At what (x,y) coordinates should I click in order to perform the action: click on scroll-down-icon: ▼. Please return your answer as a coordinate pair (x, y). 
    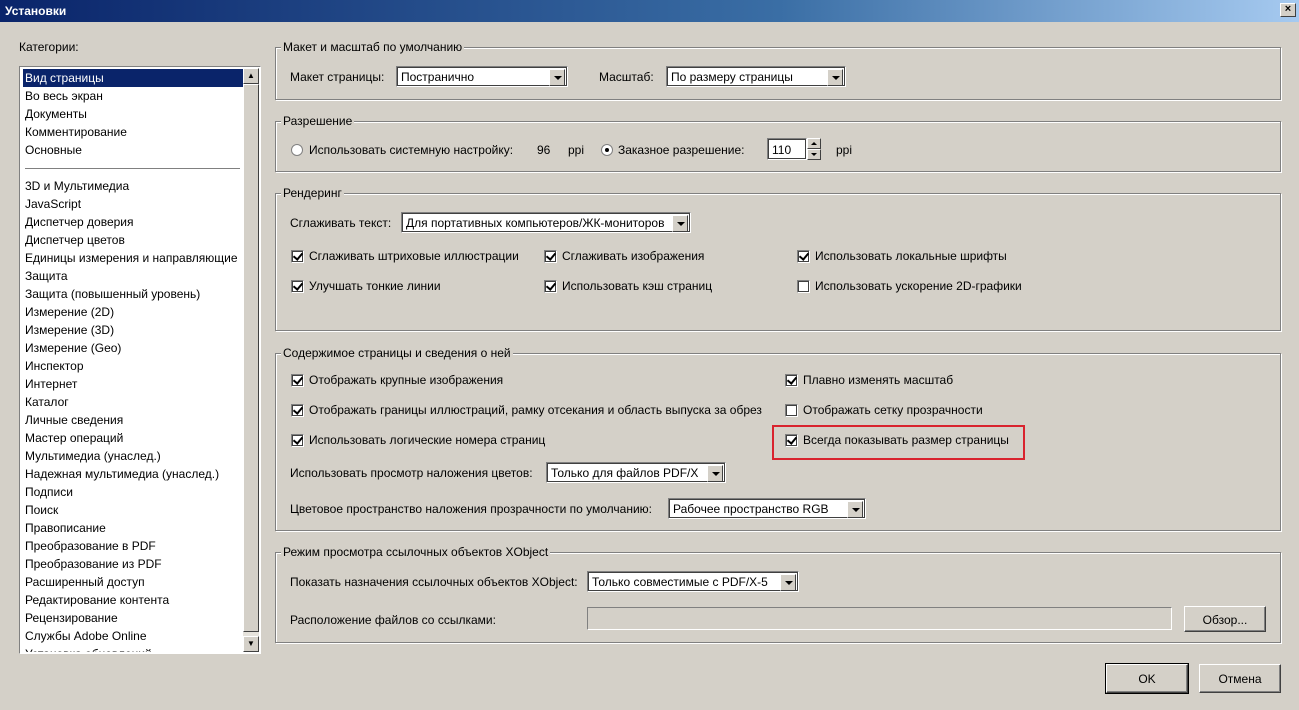
    Looking at the image, I should click on (251, 644).